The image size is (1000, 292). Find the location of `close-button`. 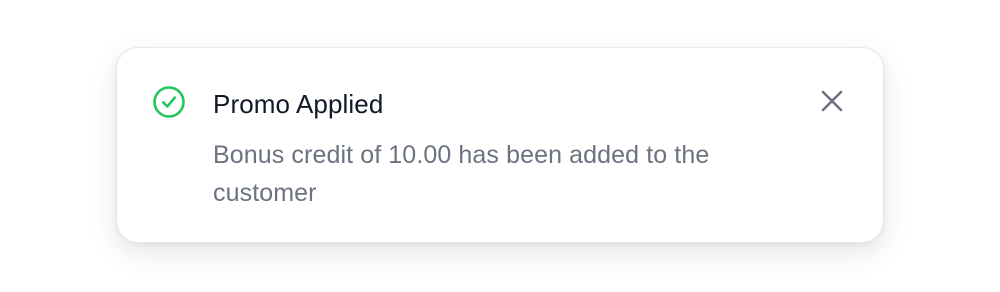

close-button is located at coordinates (832, 101).